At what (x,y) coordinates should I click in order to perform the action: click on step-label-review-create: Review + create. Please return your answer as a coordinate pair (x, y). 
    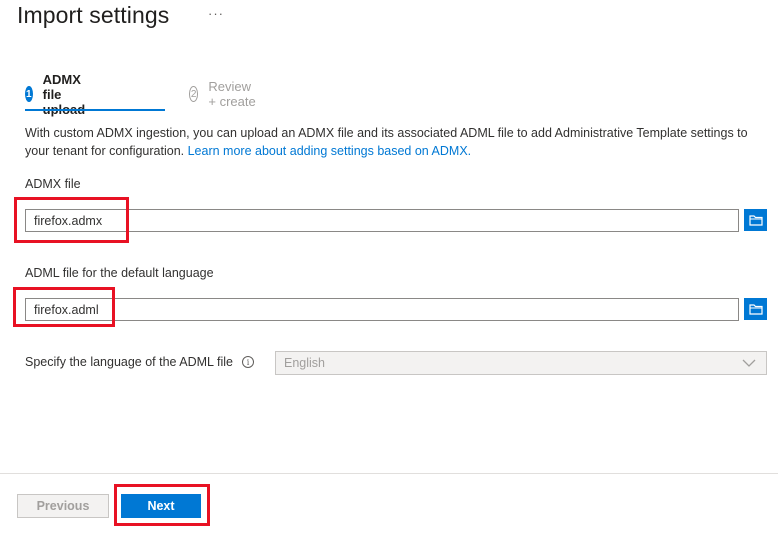
    Looking at the image, I should click on (232, 94).